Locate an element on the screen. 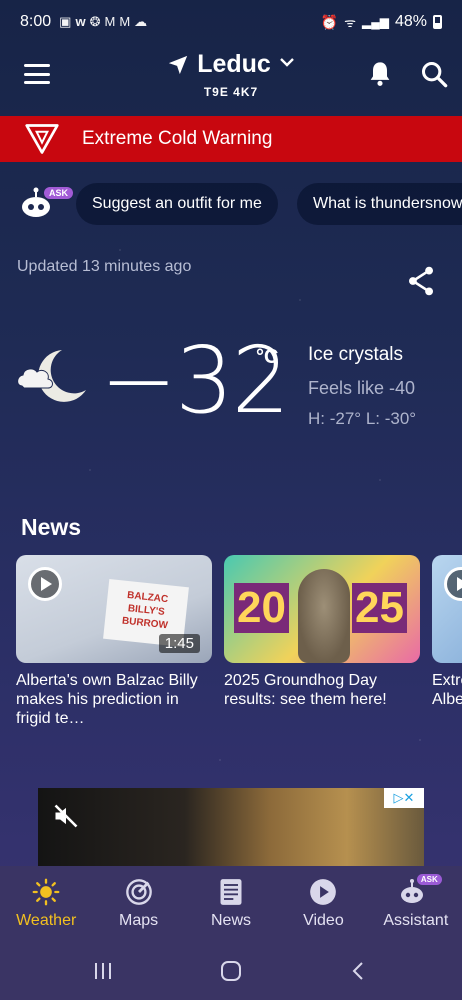 This screenshot has height=1000, width=462. app-header: Leduc T9E 4K7 is located at coordinates (231, 78).